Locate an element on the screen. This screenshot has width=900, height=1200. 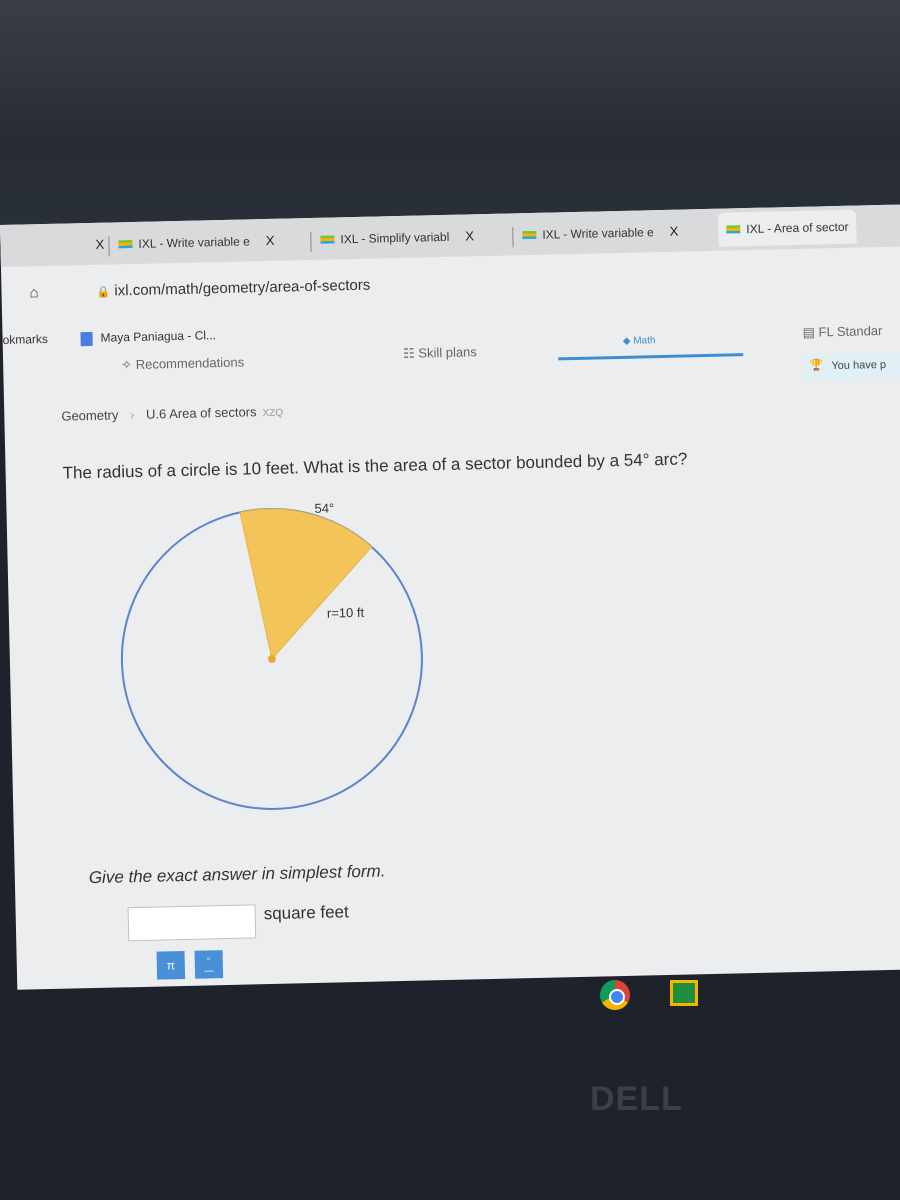
math-icon: ◆ is located at coordinates (626, 341).